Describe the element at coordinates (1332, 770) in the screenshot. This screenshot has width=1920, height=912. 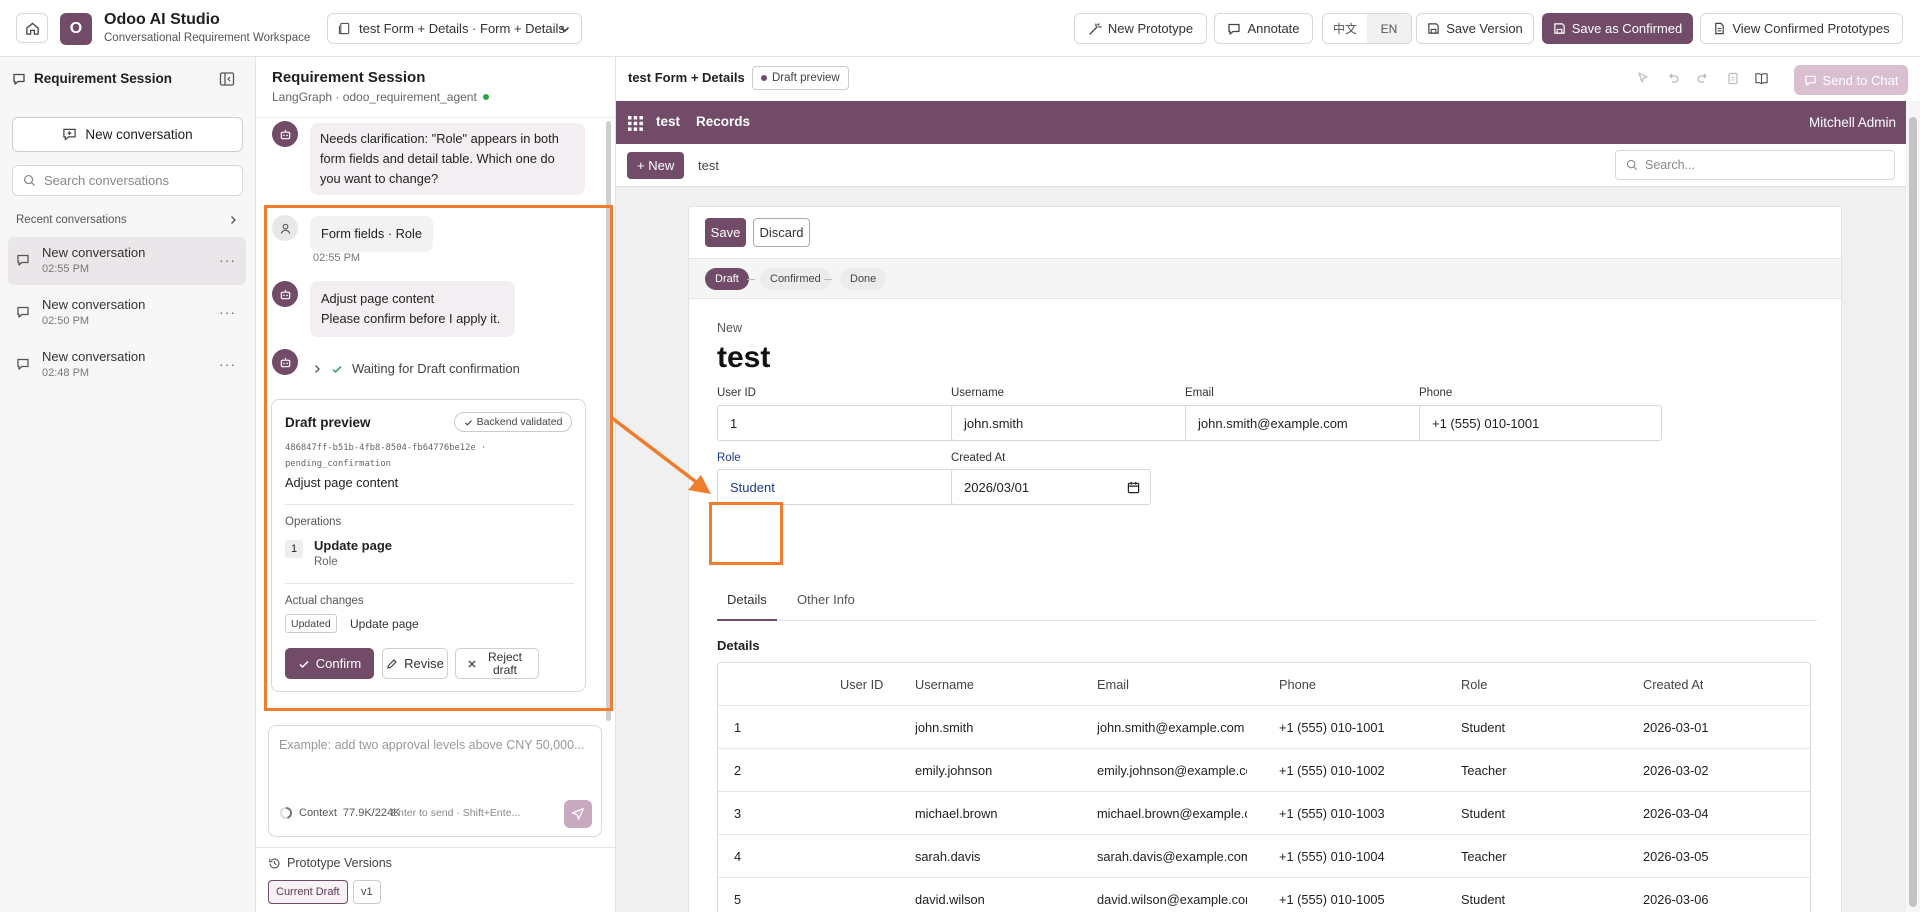
I see `cell-phone: +1 (555) 010-1002` at that location.